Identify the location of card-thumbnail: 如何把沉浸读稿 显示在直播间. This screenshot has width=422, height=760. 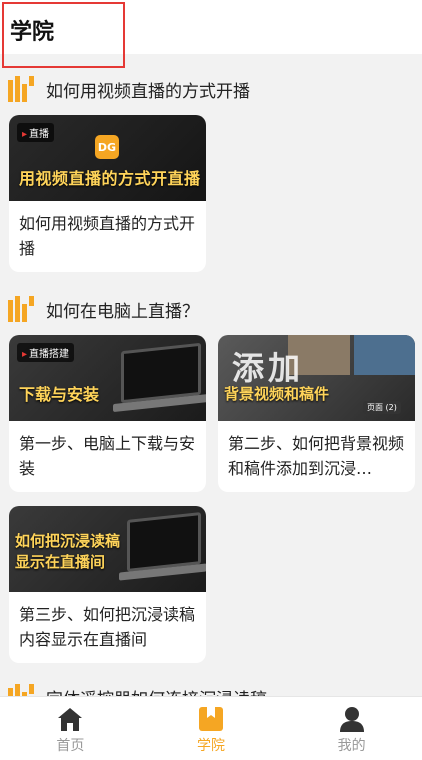
(107, 549).